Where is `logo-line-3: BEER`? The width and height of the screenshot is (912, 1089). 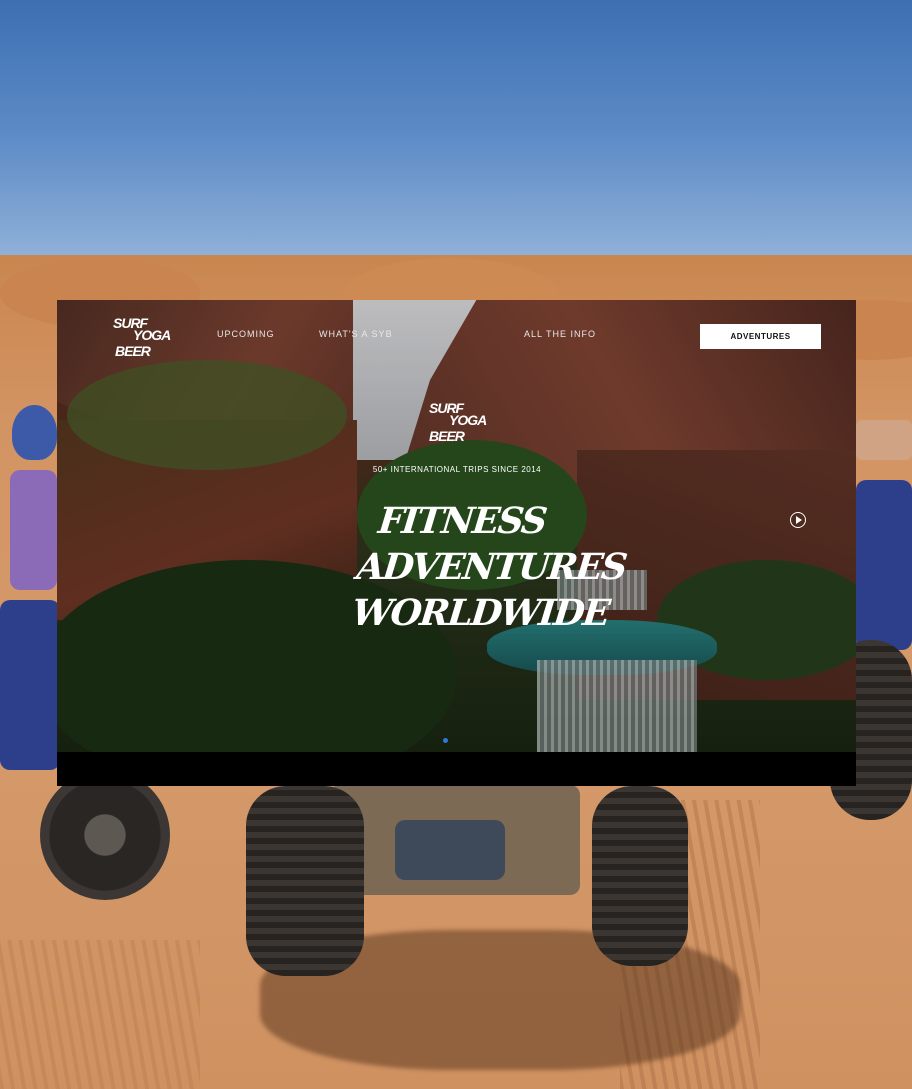 logo-line-3: BEER is located at coordinates (133, 351).